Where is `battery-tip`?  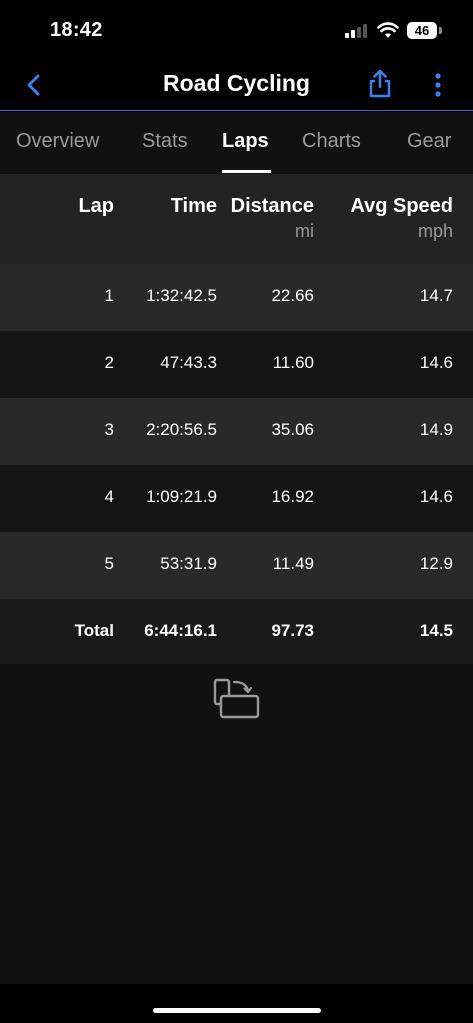
battery-tip is located at coordinates (440, 30).